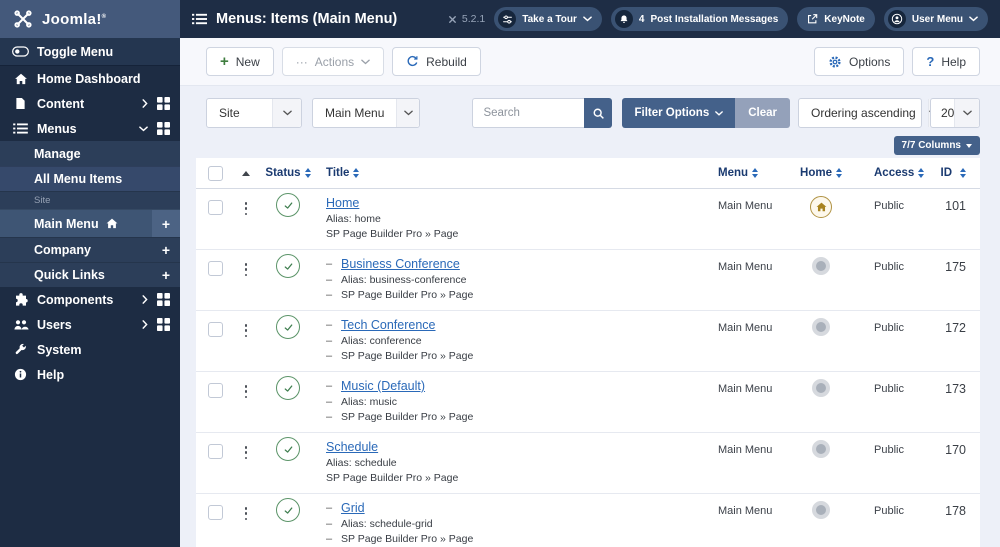  Describe the element at coordinates (342, 203) in the screenshot. I see `menu-item-title-link: Home` at that location.